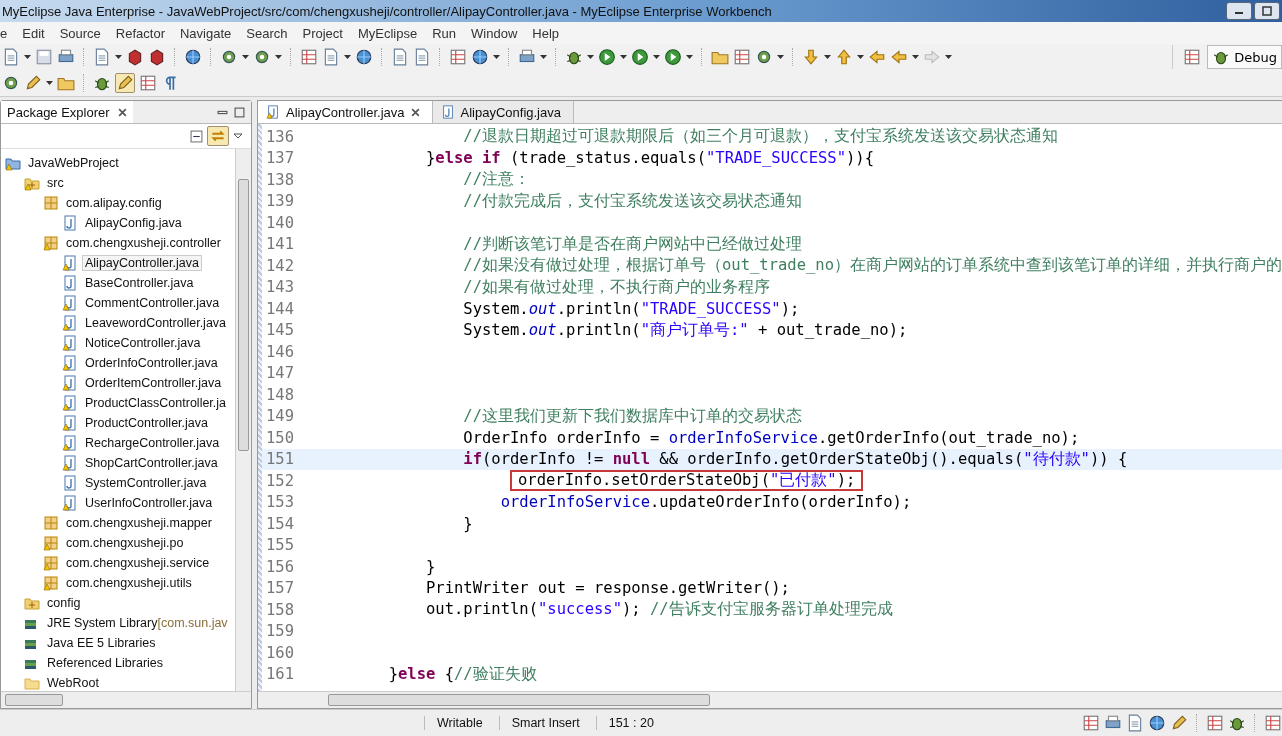  Describe the element at coordinates (239, 112) in the screenshot. I see `maximize-icon` at that location.